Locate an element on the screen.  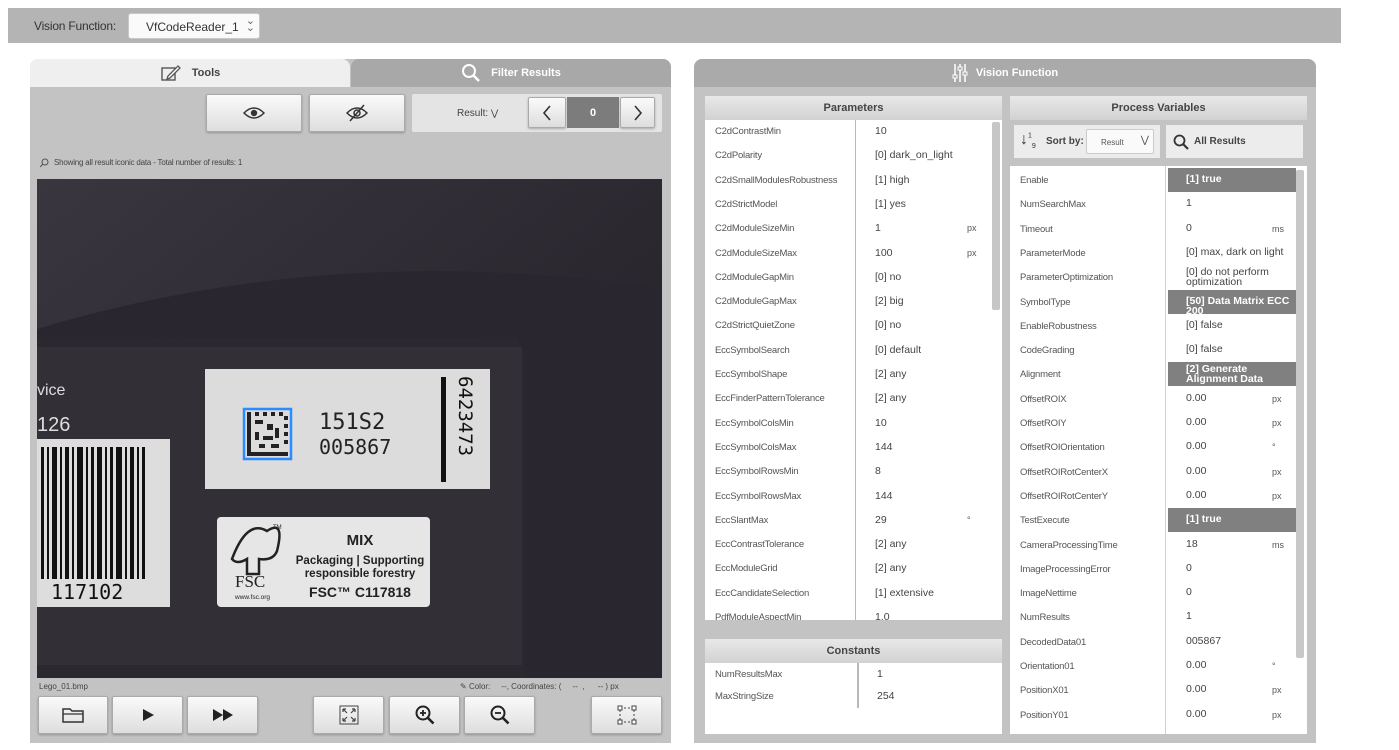
sliders-icon is located at coordinates (960, 73).